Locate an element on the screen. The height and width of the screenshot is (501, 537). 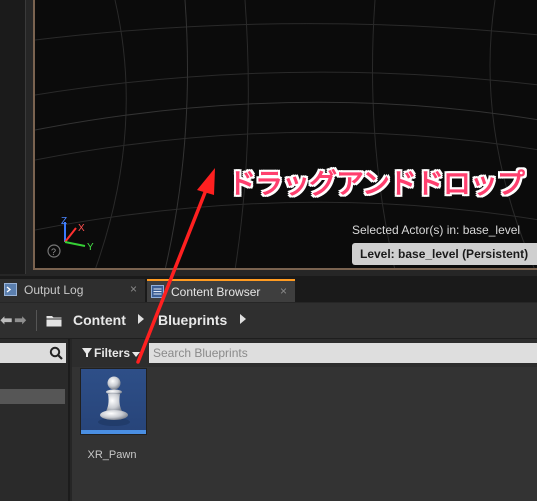
axis-gizmo: Z X Y ? is located at coordinates (70, 237).